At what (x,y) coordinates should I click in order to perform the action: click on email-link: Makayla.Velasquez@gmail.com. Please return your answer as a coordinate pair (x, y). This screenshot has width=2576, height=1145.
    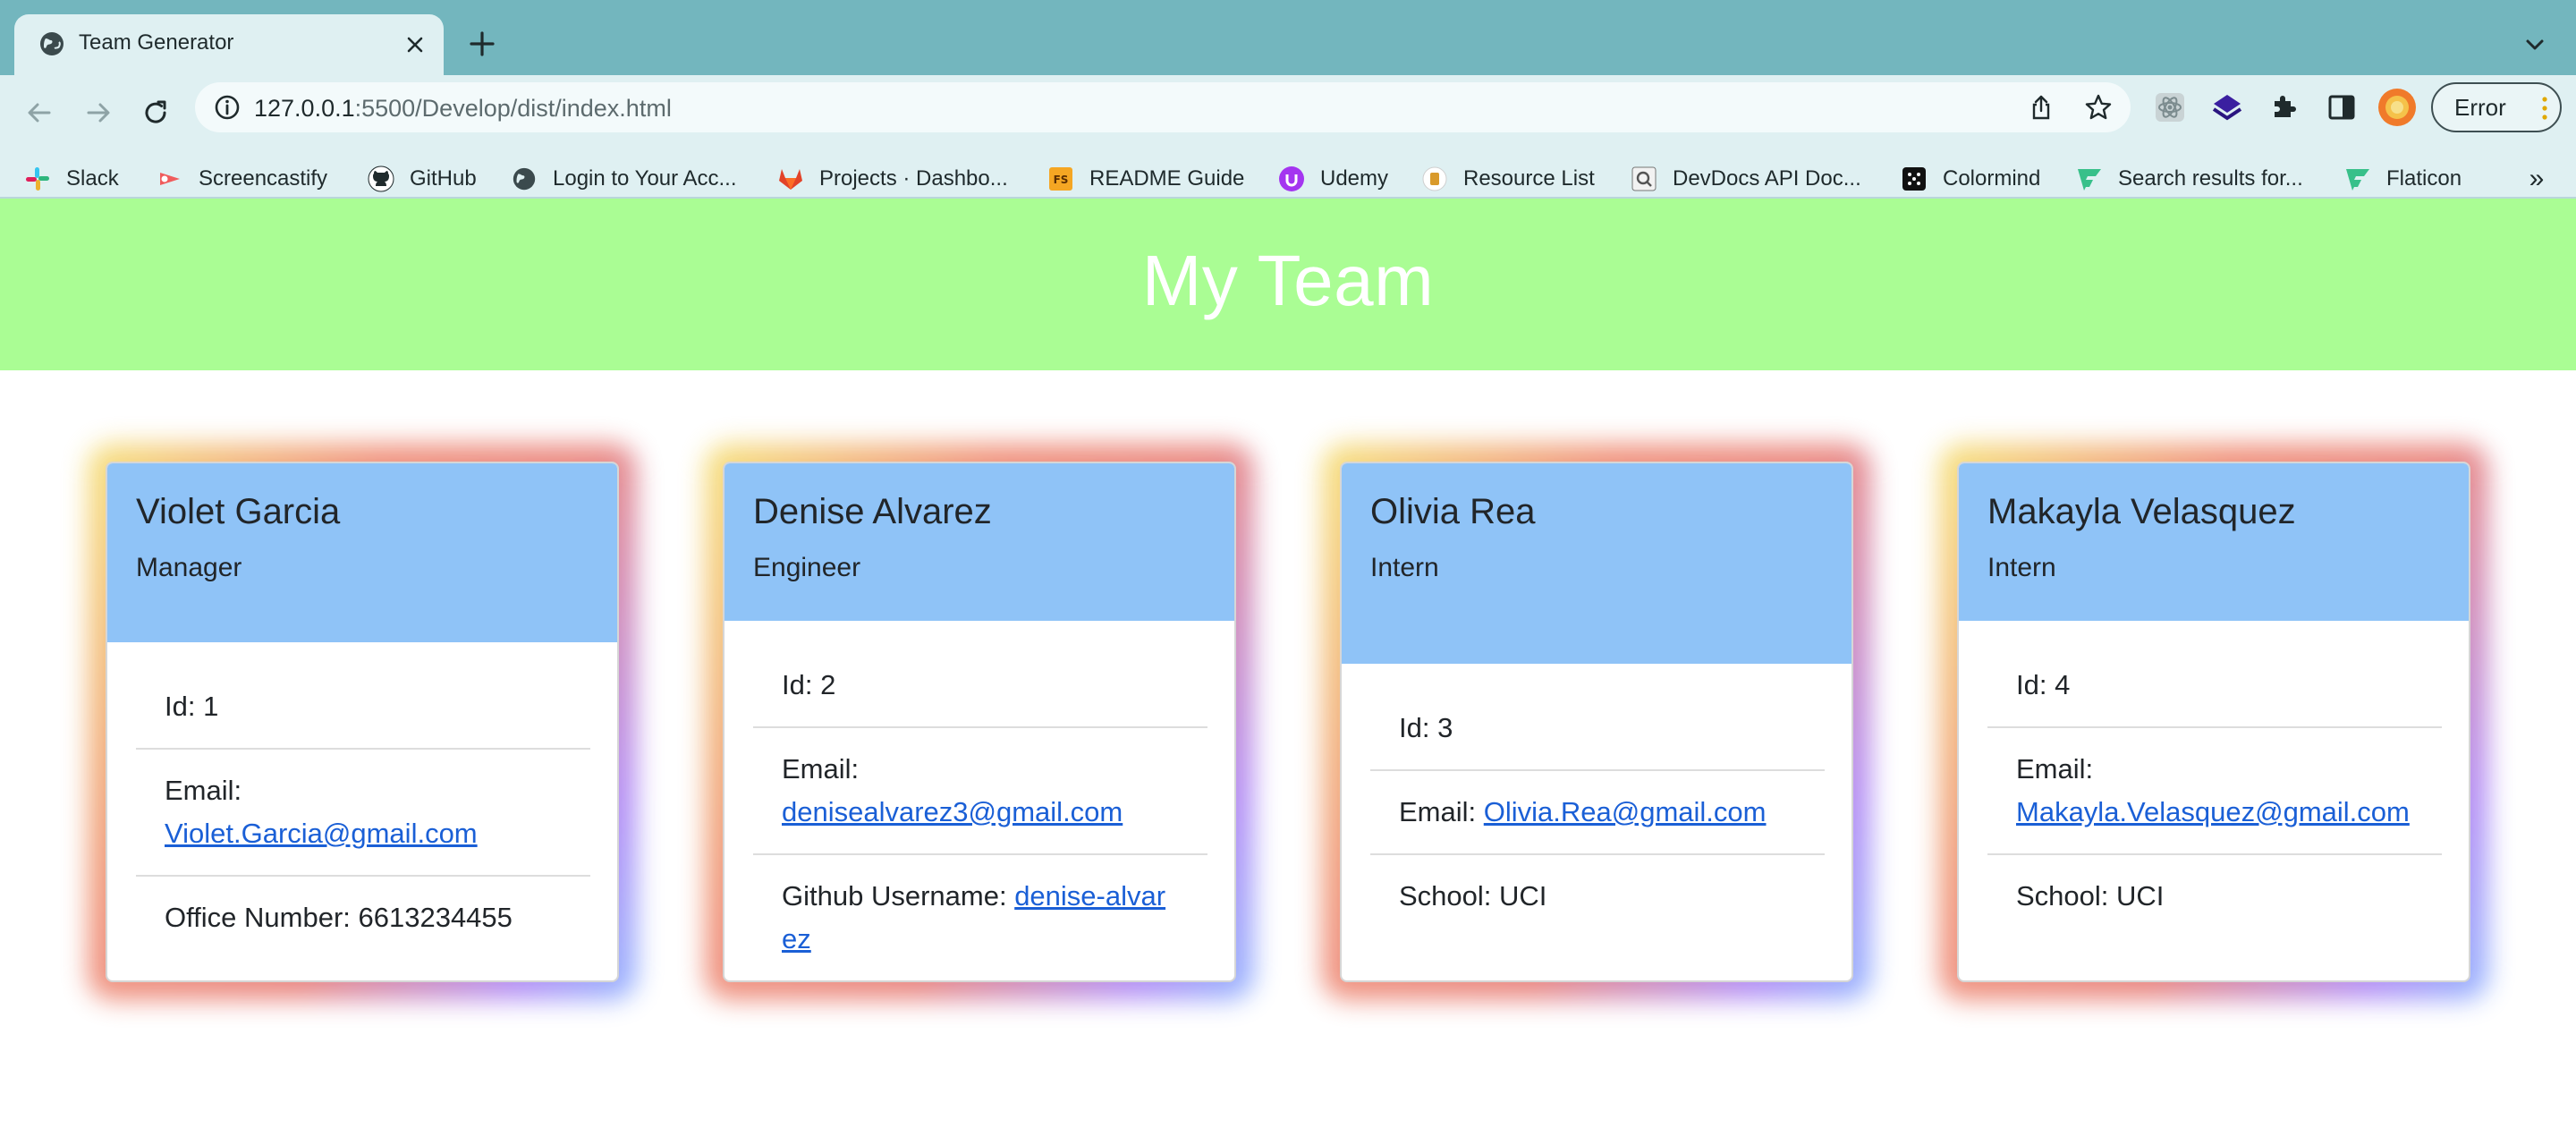
    Looking at the image, I should click on (2213, 811).